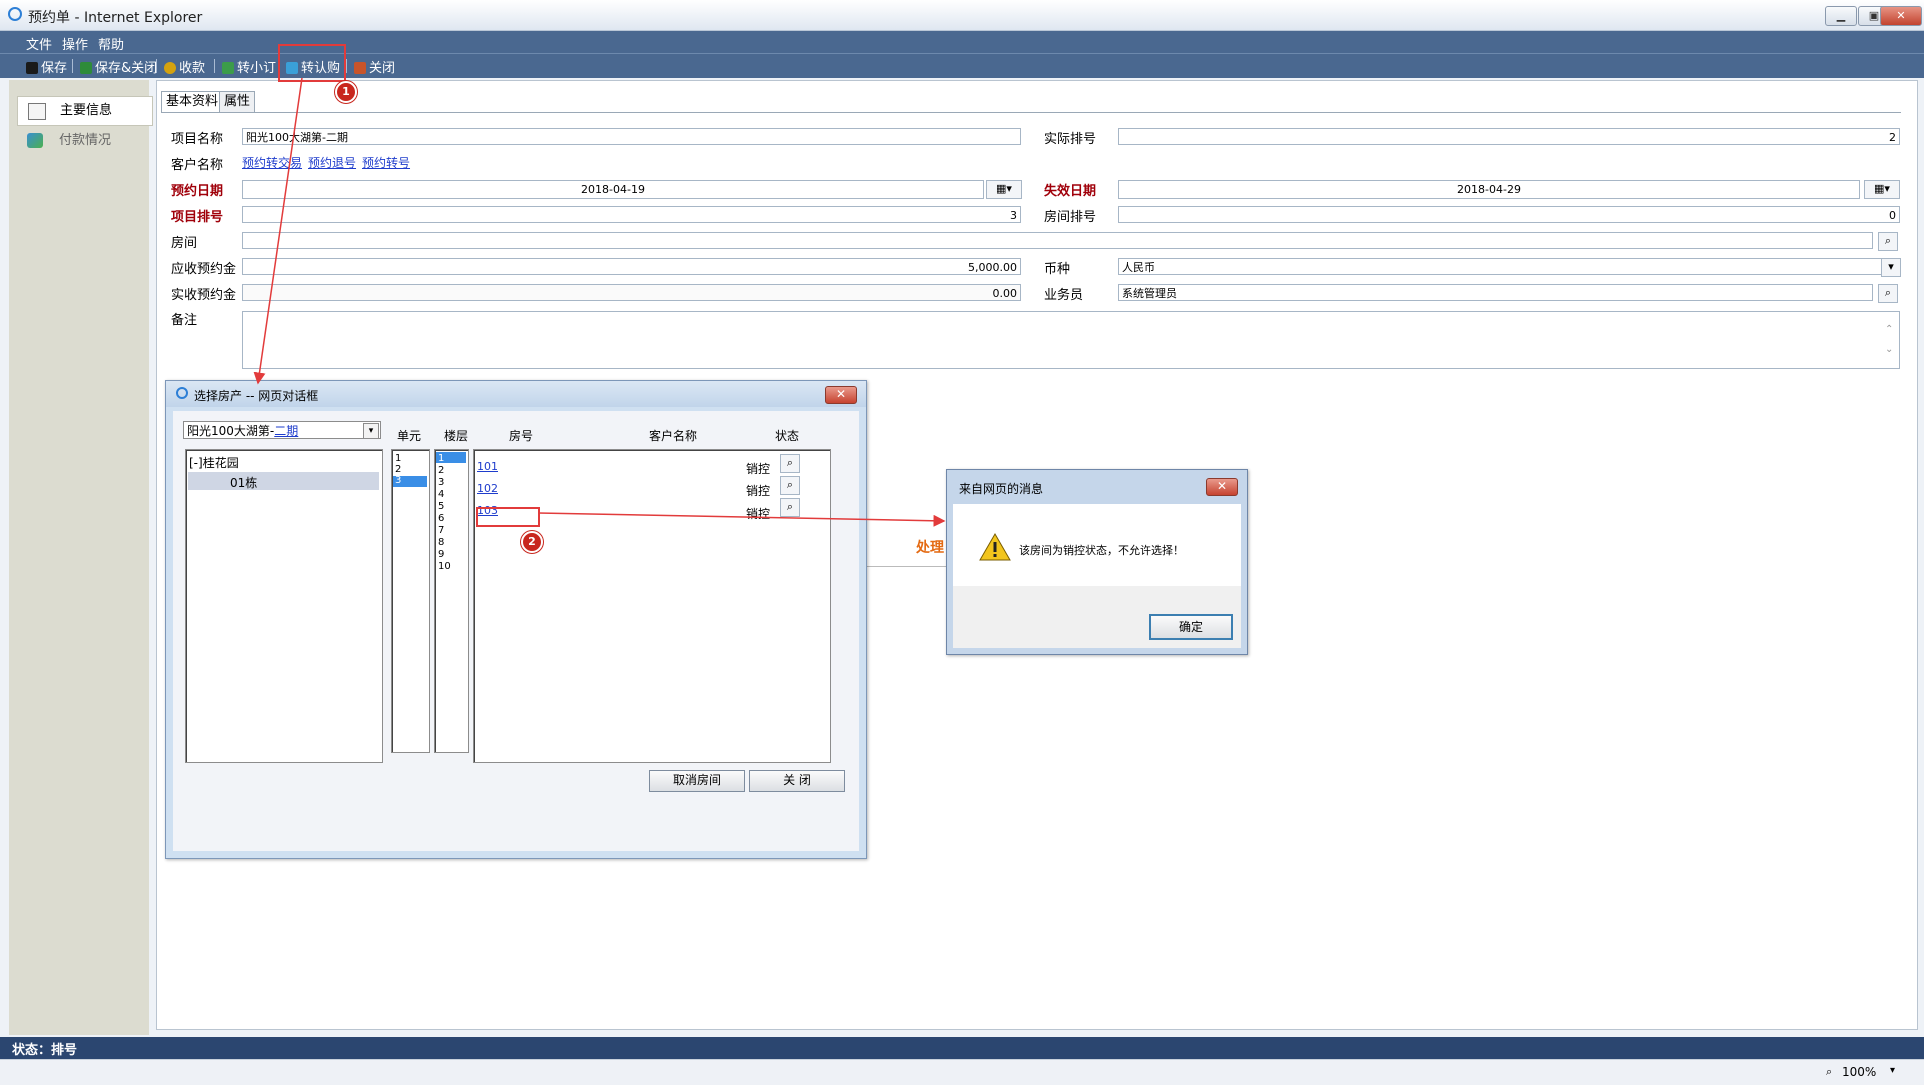  What do you see at coordinates (441, 470) in the screenshot?
I see `floor-item: 2` at bounding box center [441, 470].